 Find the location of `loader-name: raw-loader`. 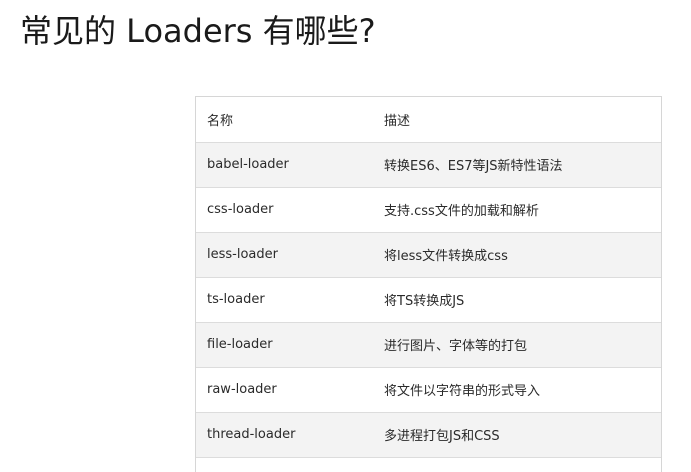

loader-name: raw-loader is located at coordinates (284, 390).